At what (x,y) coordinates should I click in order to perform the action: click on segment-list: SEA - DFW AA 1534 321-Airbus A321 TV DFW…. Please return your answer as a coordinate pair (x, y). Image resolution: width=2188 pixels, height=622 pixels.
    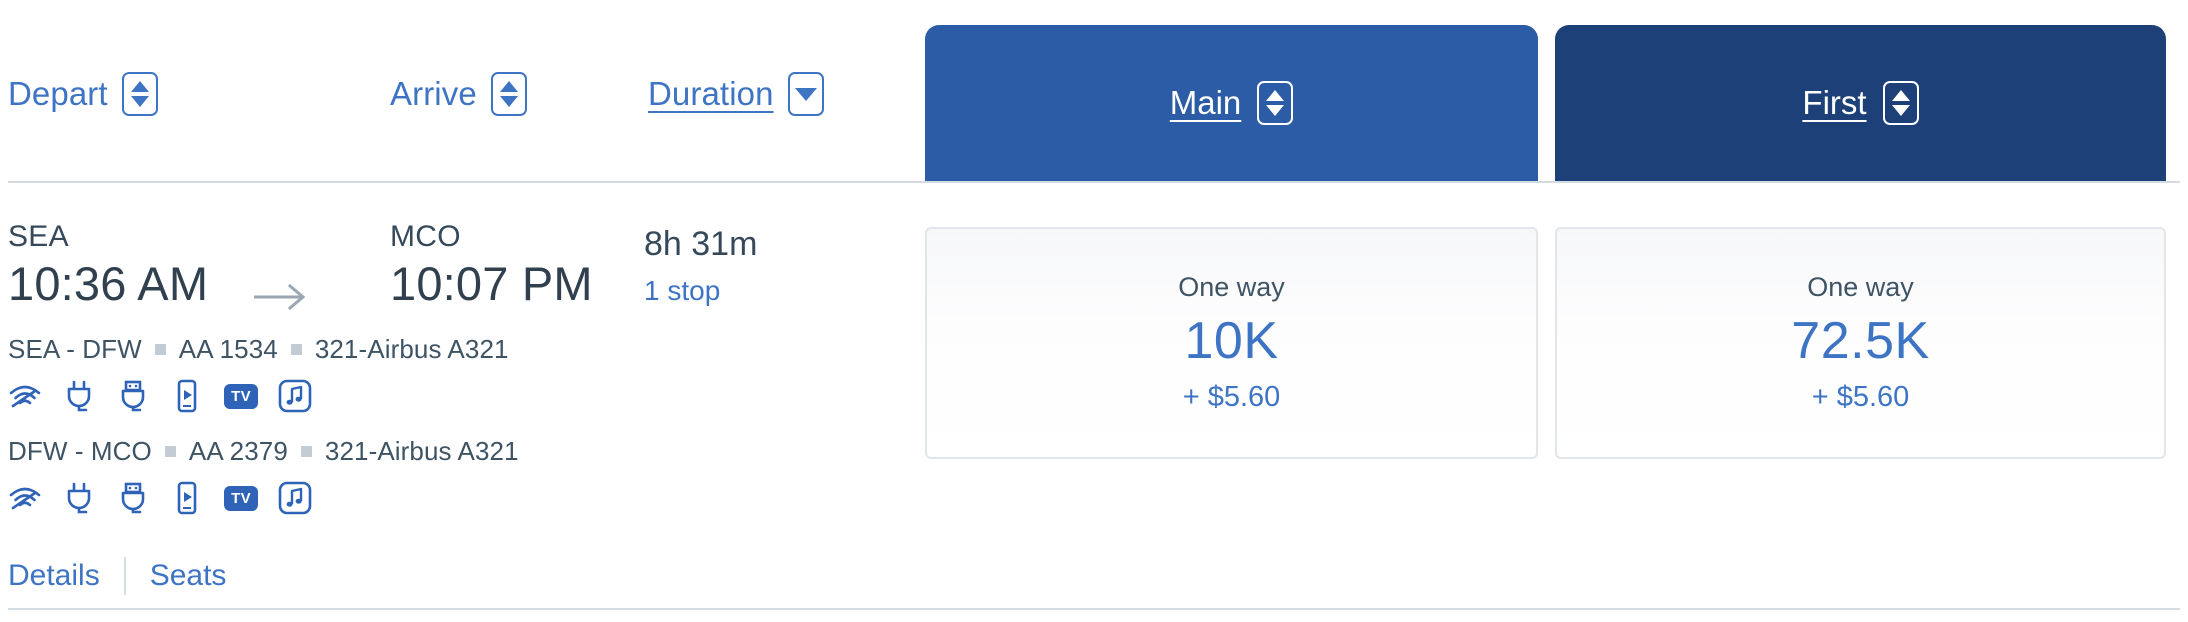
    Looking at the image, I should click on (458, 429).